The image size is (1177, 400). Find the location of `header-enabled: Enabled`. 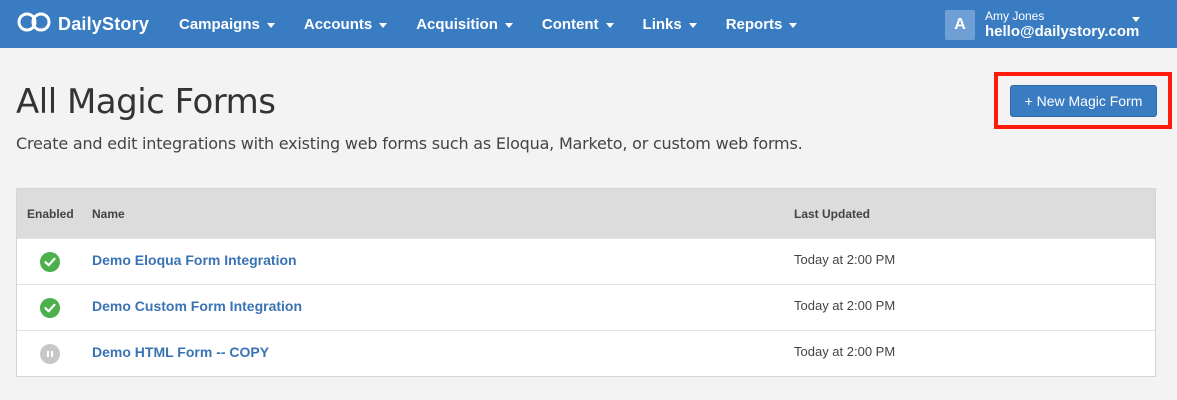

header-enabled: Enabled is located at coordinates (50, 213).